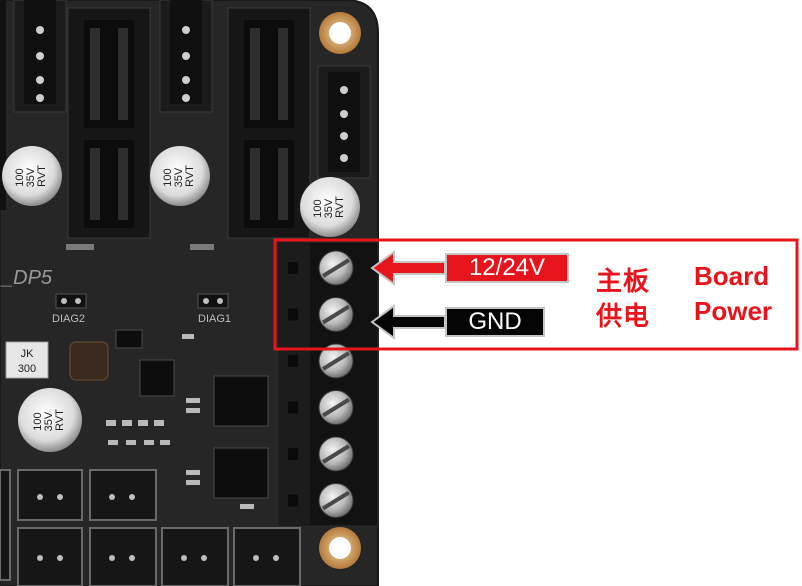 This screenshot has height=586, width=802. I want to click on capacitor-1: 100 35V RVT, so click(32, 176).